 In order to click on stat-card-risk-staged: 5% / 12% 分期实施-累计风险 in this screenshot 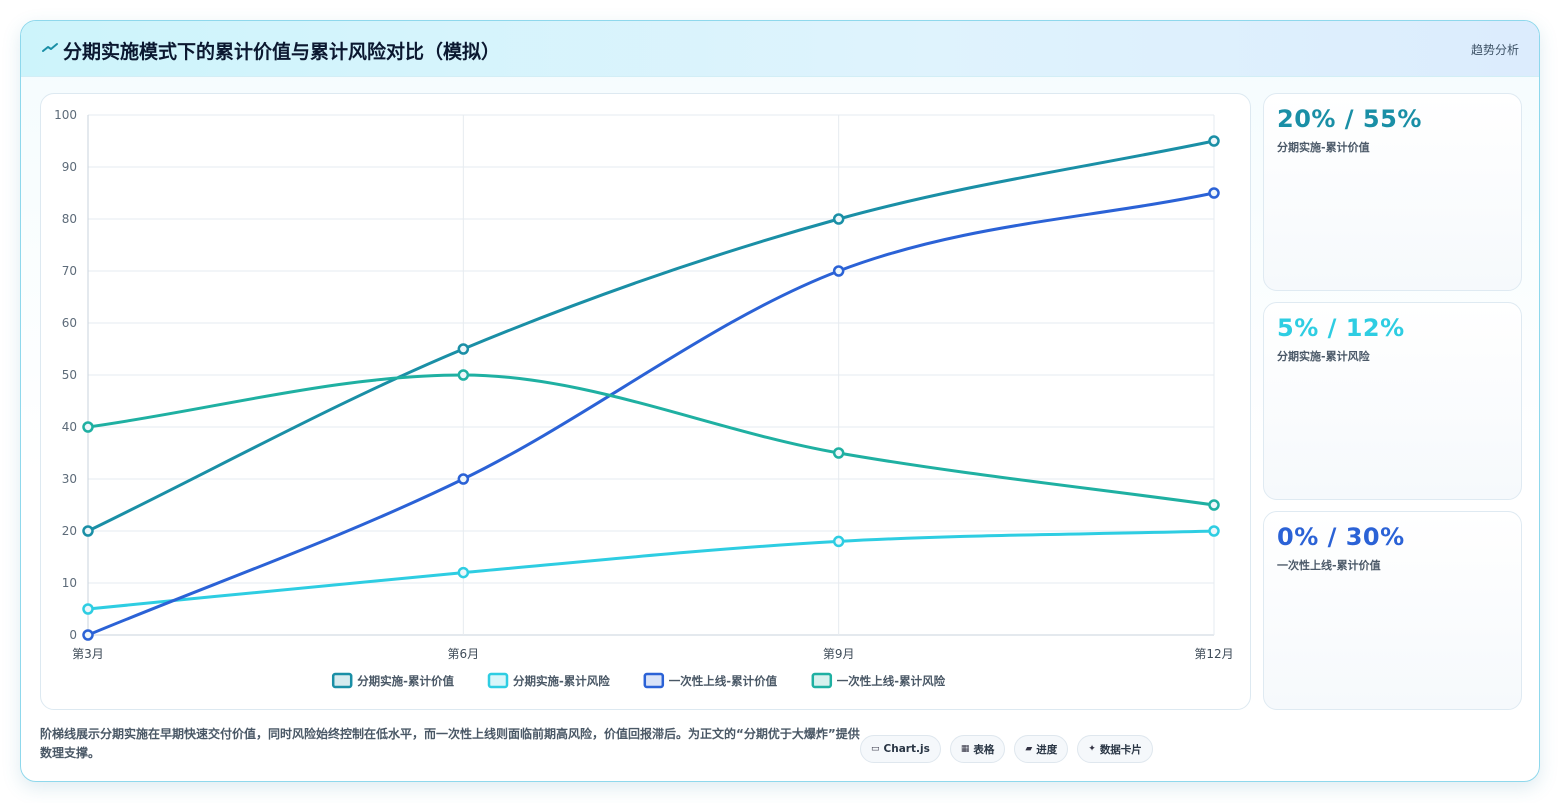, I will do `click(1392, 401)`.